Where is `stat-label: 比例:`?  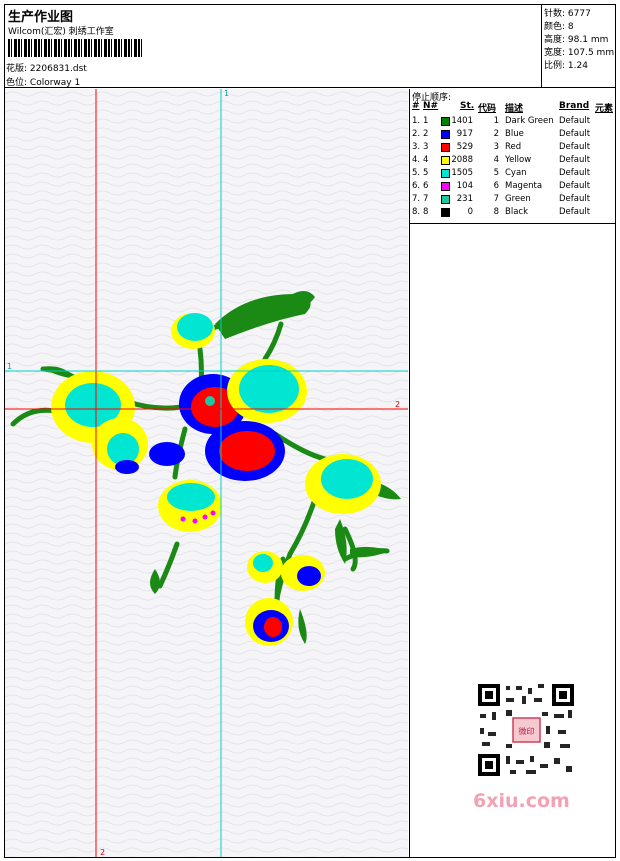
stat-label: 比例: is located at coordinates (555, 66).